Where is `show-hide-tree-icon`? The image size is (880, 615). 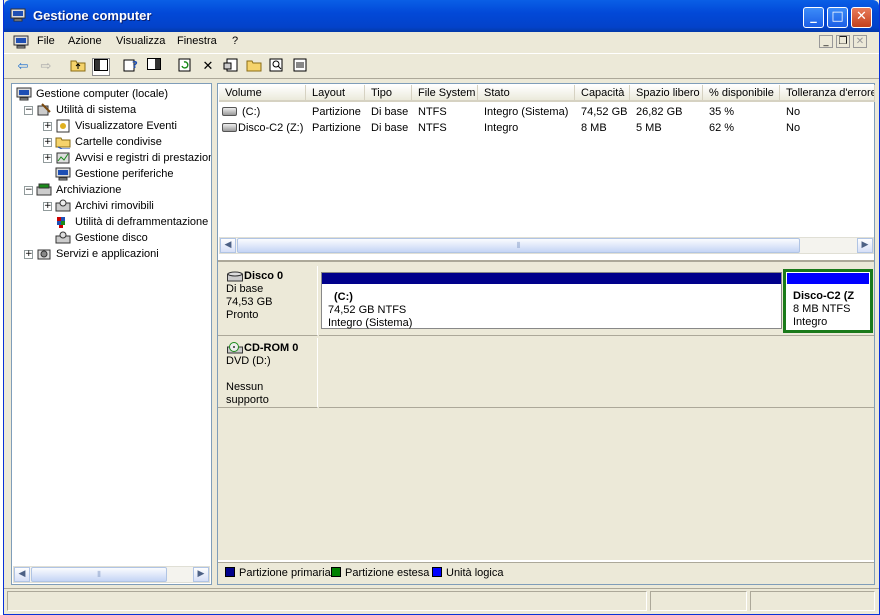
show-hide-tree-icon is located at coordinates (101, 67).